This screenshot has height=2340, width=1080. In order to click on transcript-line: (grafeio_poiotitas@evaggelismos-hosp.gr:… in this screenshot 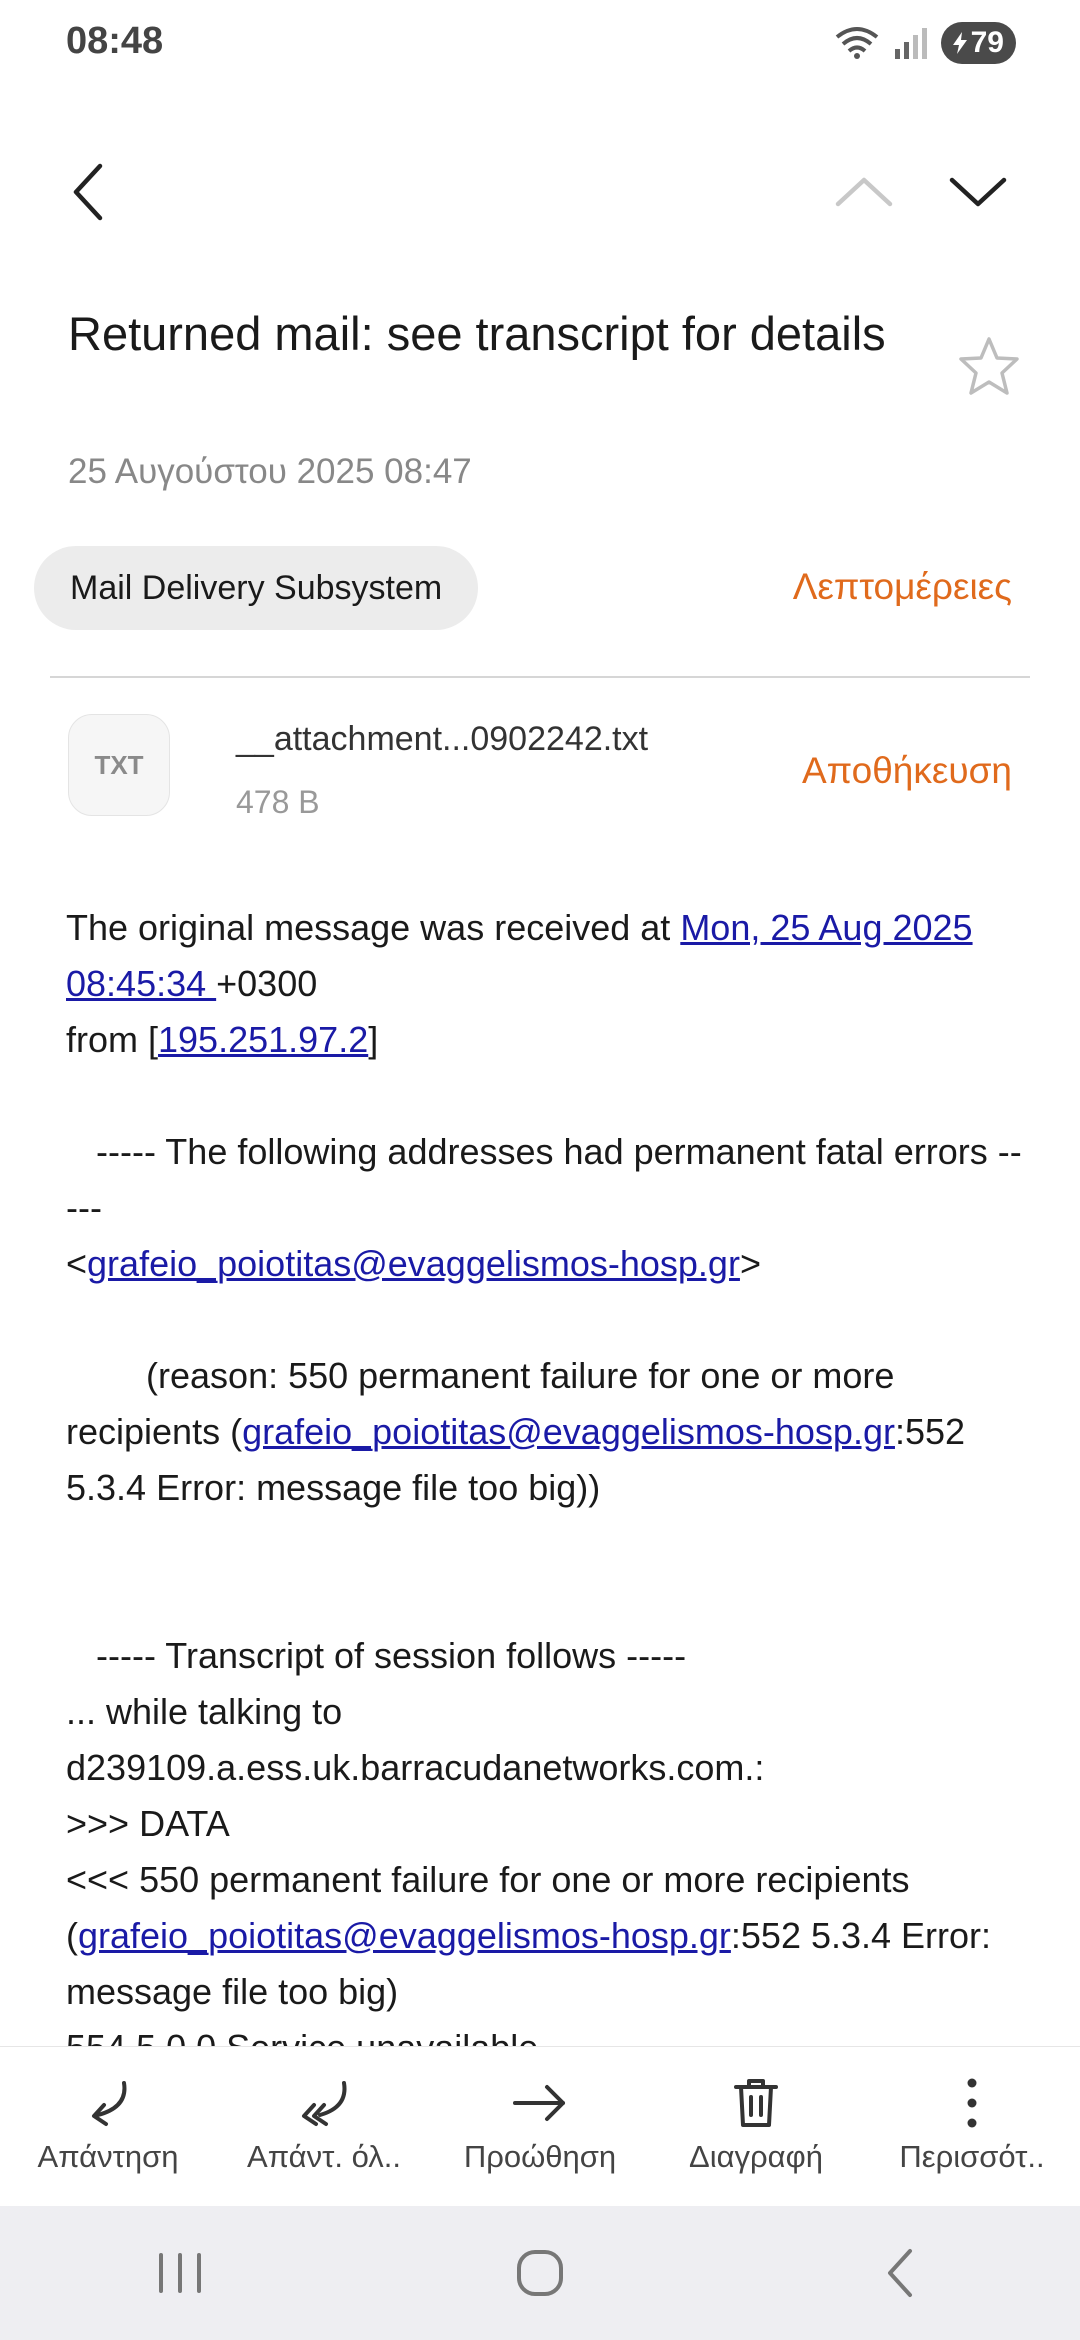, I will do `click(529, 1963)`.